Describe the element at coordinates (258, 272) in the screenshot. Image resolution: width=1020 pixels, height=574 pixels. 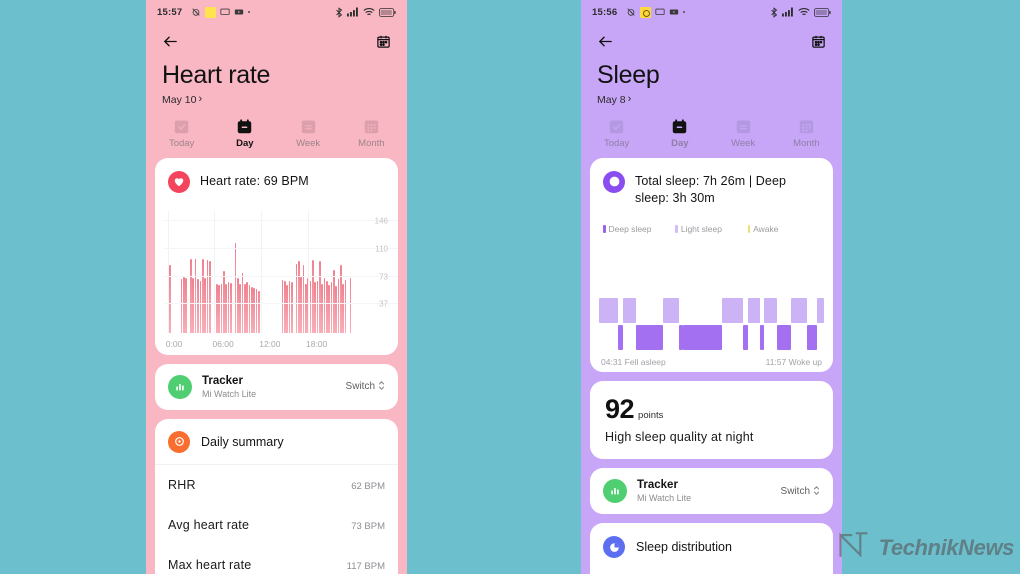
I see `heart-rate-bars` at that location.